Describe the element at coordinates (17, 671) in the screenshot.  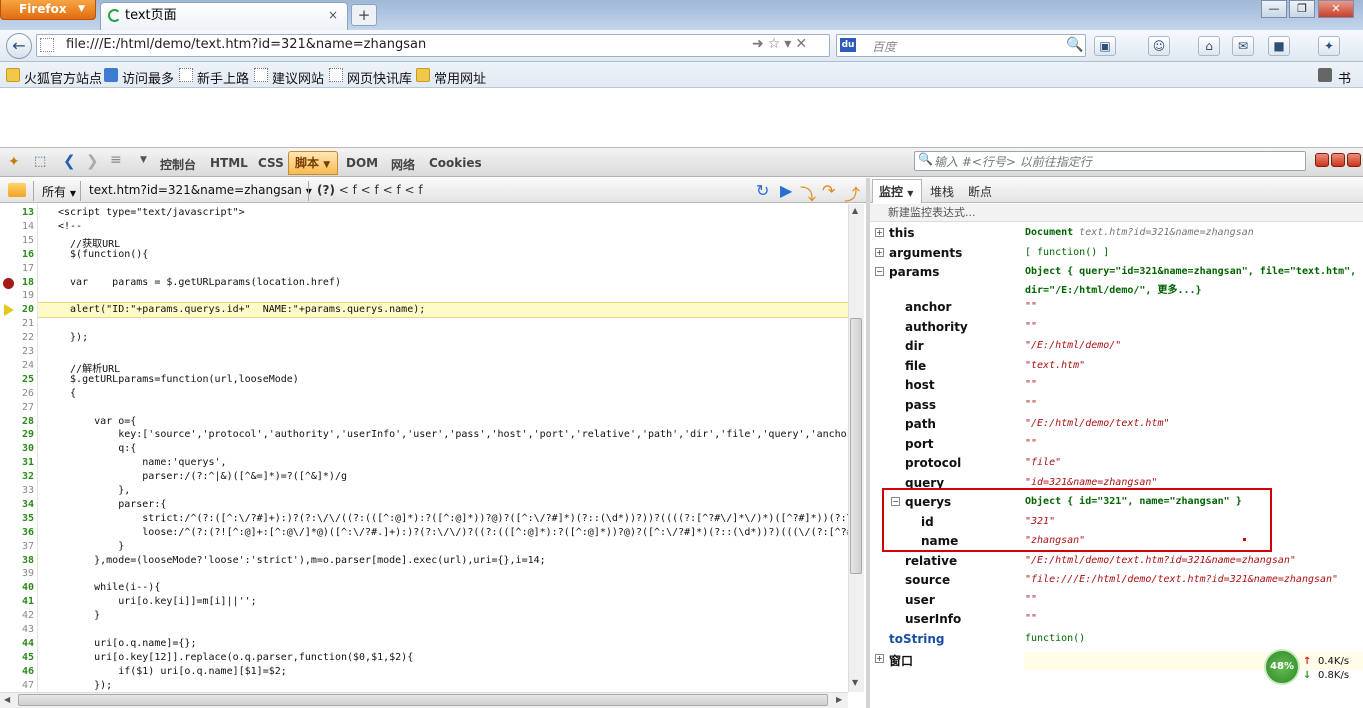
I see `line-number: 46` at that location.